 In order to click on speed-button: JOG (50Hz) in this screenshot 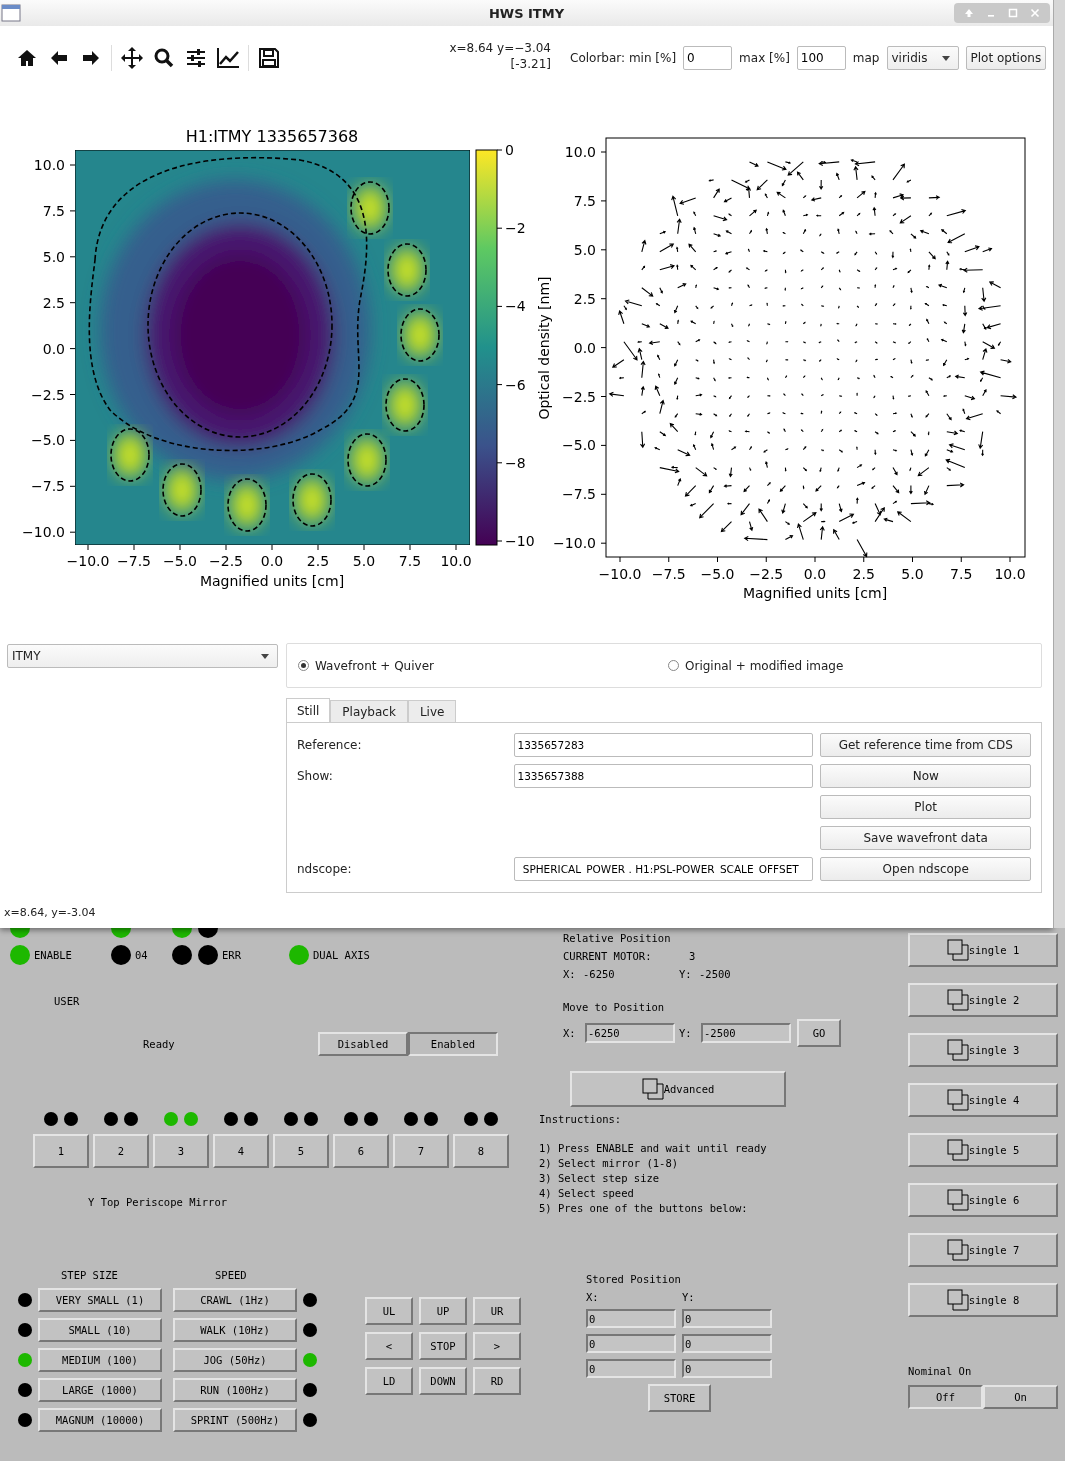, I will do `click(235, 1360)`.